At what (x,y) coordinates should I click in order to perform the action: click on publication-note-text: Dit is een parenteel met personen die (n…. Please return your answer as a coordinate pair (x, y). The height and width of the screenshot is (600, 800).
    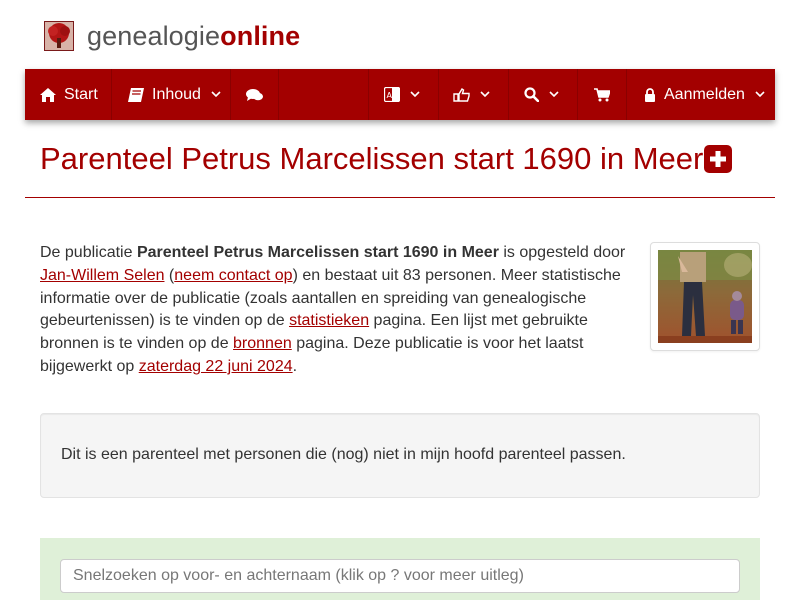
    Looking at the image, I should click on (343, 454).